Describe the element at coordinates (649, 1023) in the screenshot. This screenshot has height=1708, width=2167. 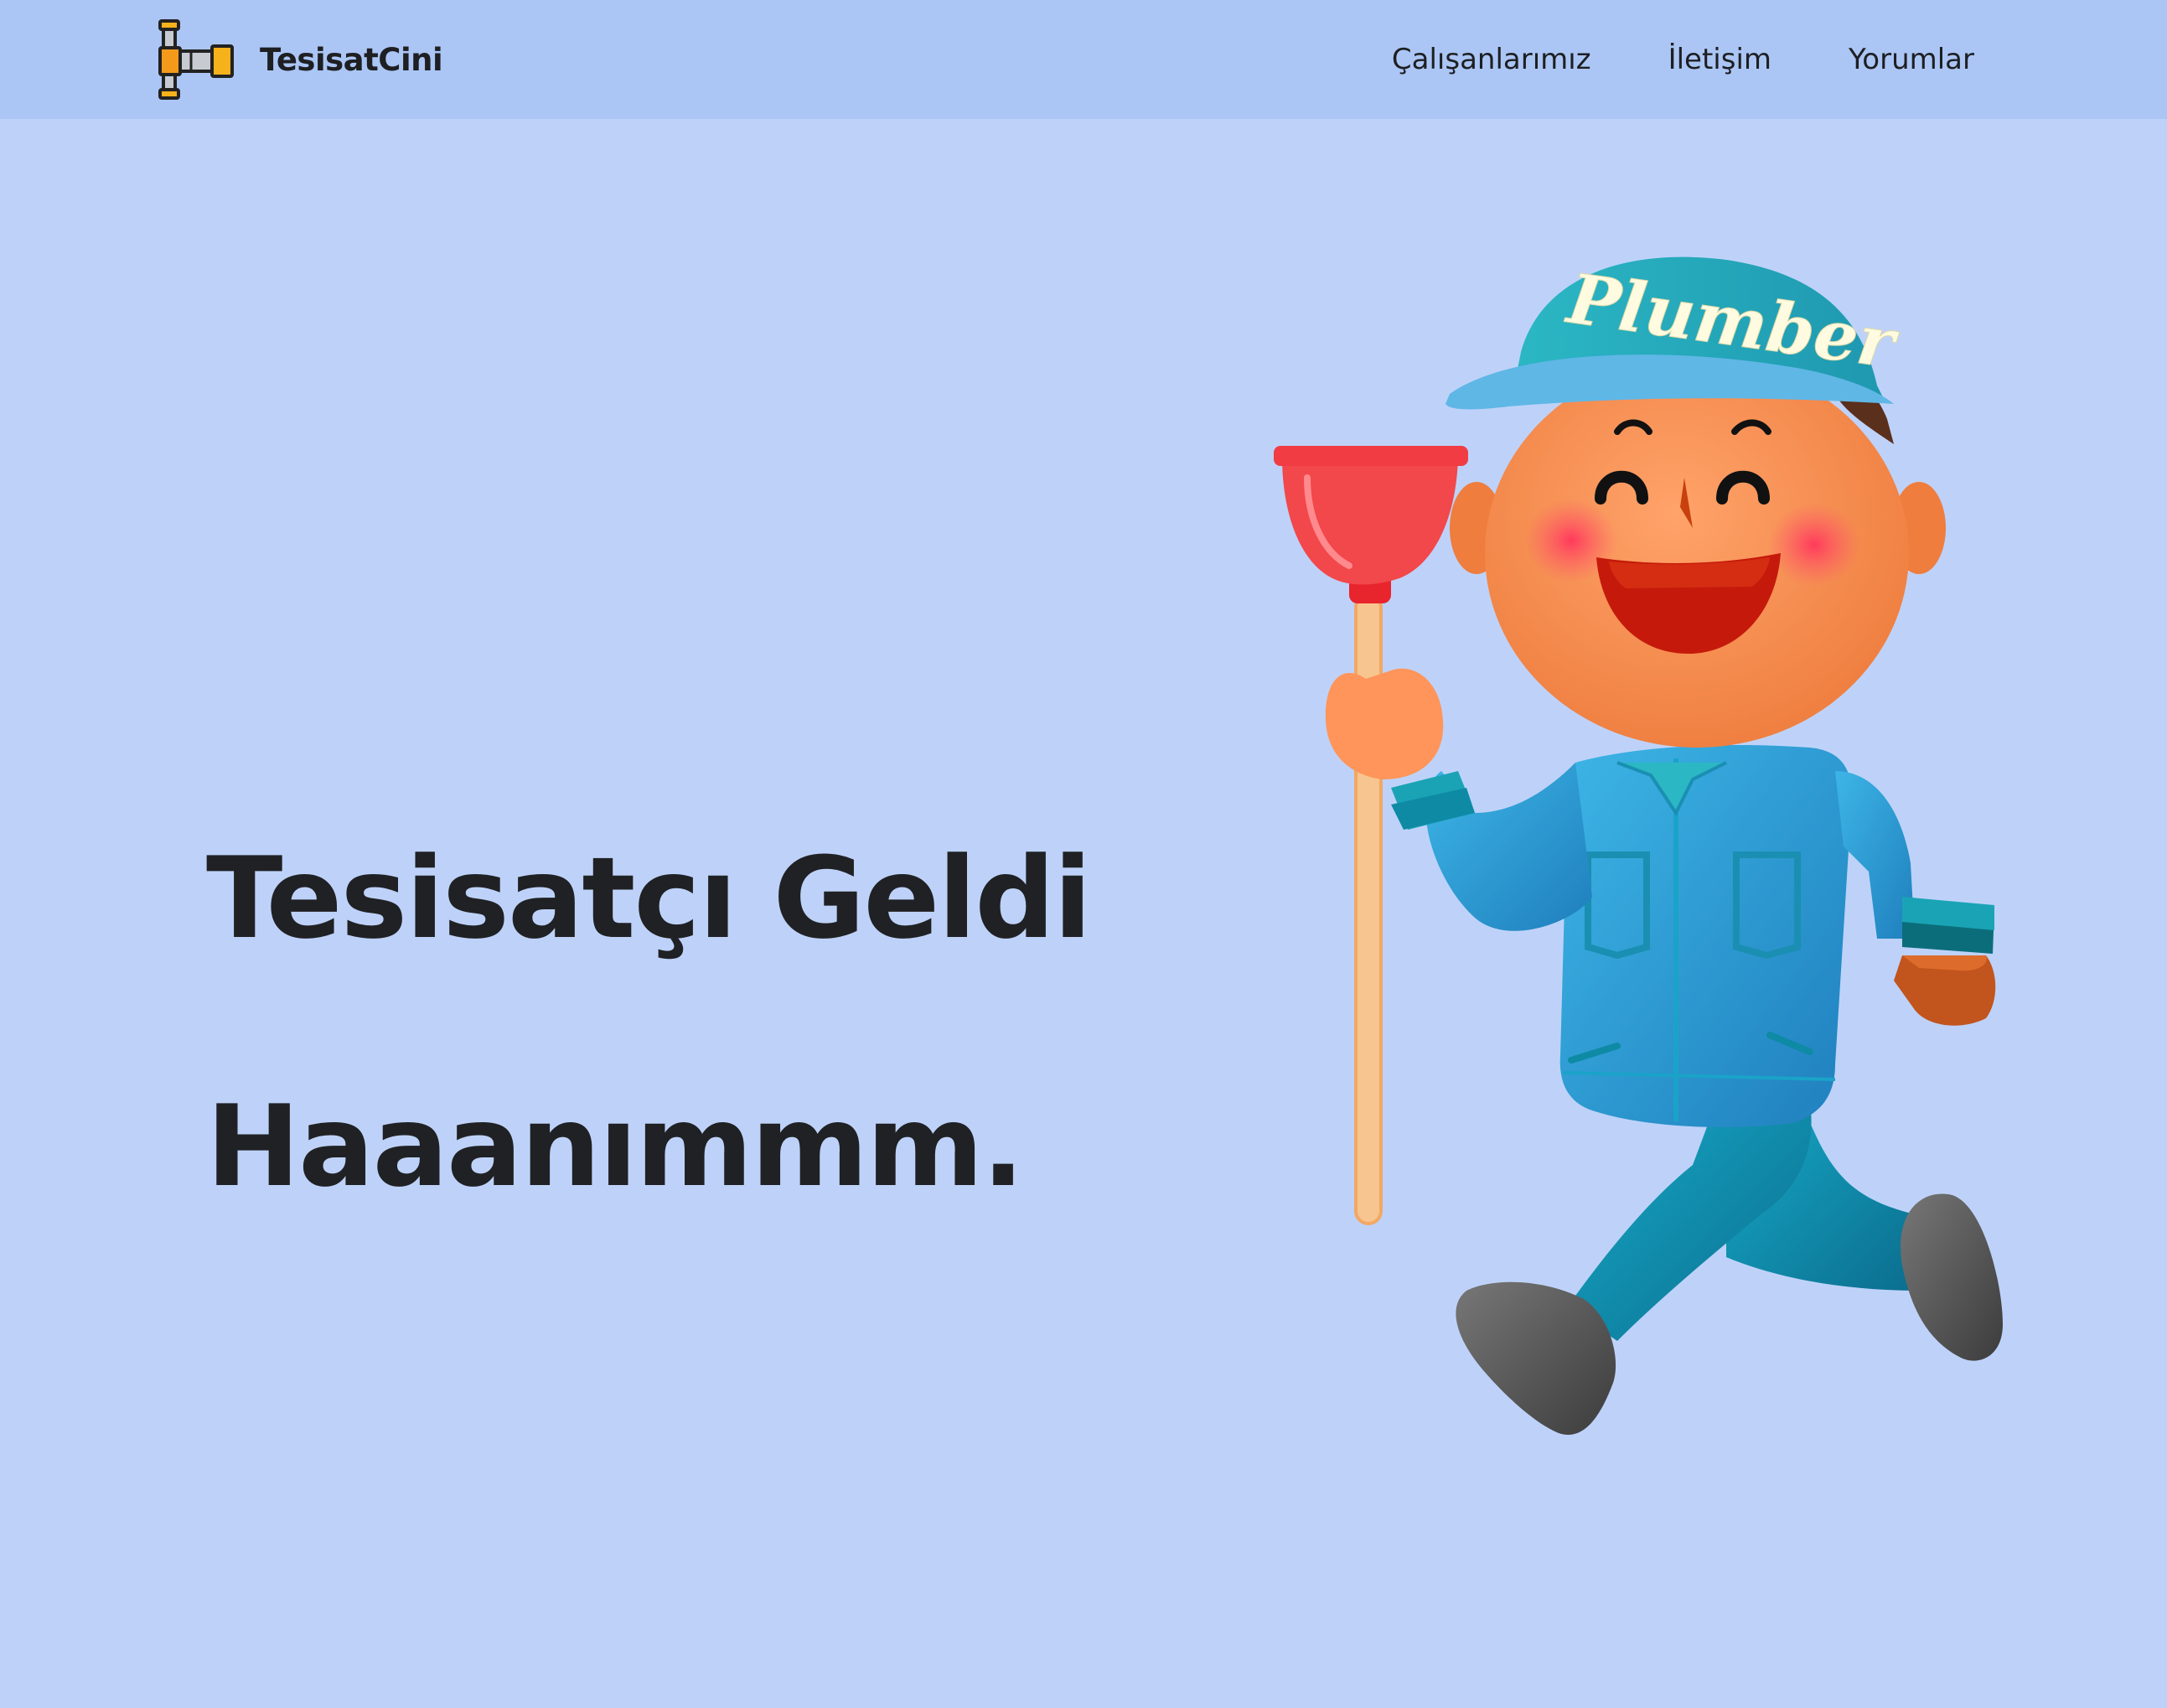
I see `hero-title: Tesisatçı Geldi Haaanımmm.` at that location.